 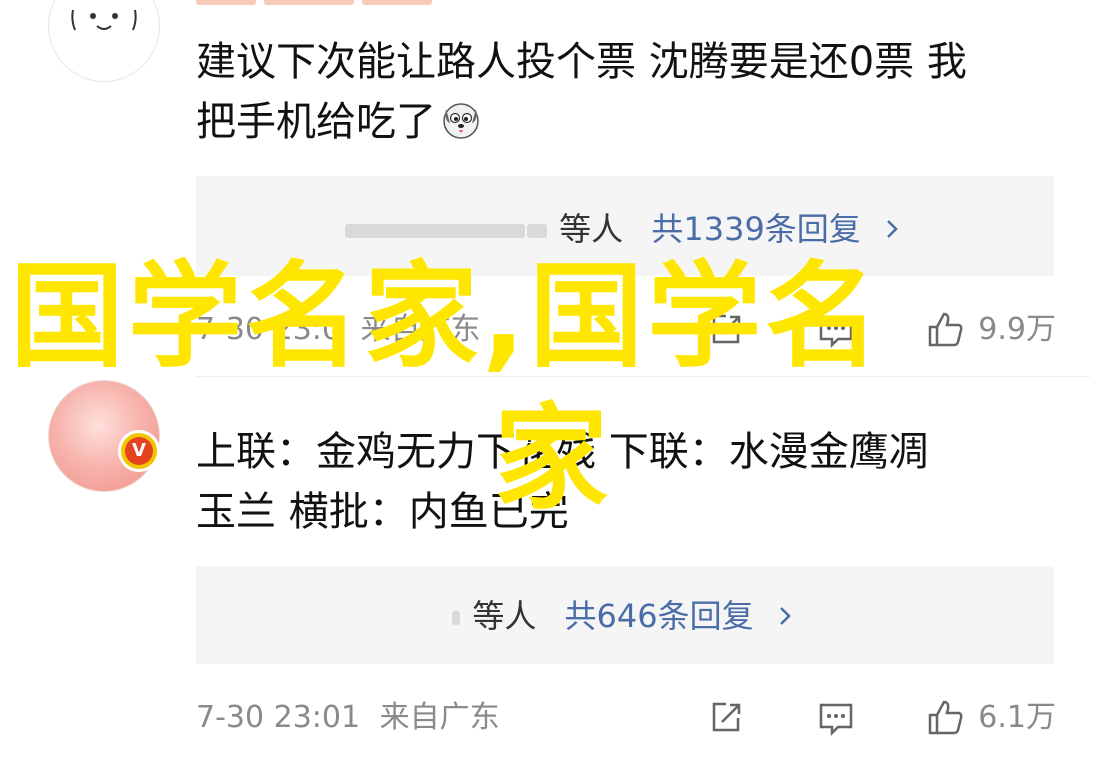 What do you see at coordinates (755, 229) in the screenshot?
I see `reply-count-link: 共1339条回复` at bounding box center [755, 229].